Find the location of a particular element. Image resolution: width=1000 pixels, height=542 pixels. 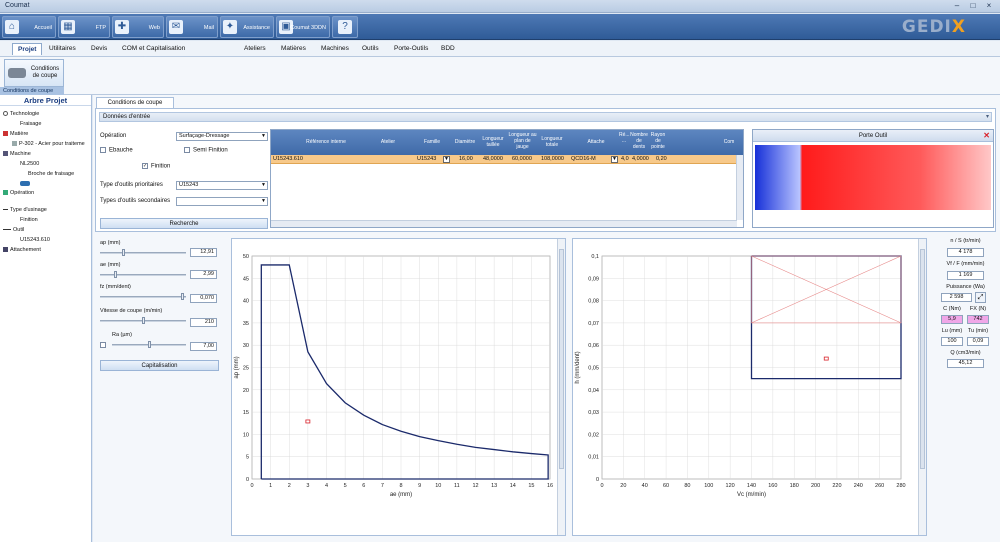

x-tick-label: 4 is located at coordinates (326, 486).